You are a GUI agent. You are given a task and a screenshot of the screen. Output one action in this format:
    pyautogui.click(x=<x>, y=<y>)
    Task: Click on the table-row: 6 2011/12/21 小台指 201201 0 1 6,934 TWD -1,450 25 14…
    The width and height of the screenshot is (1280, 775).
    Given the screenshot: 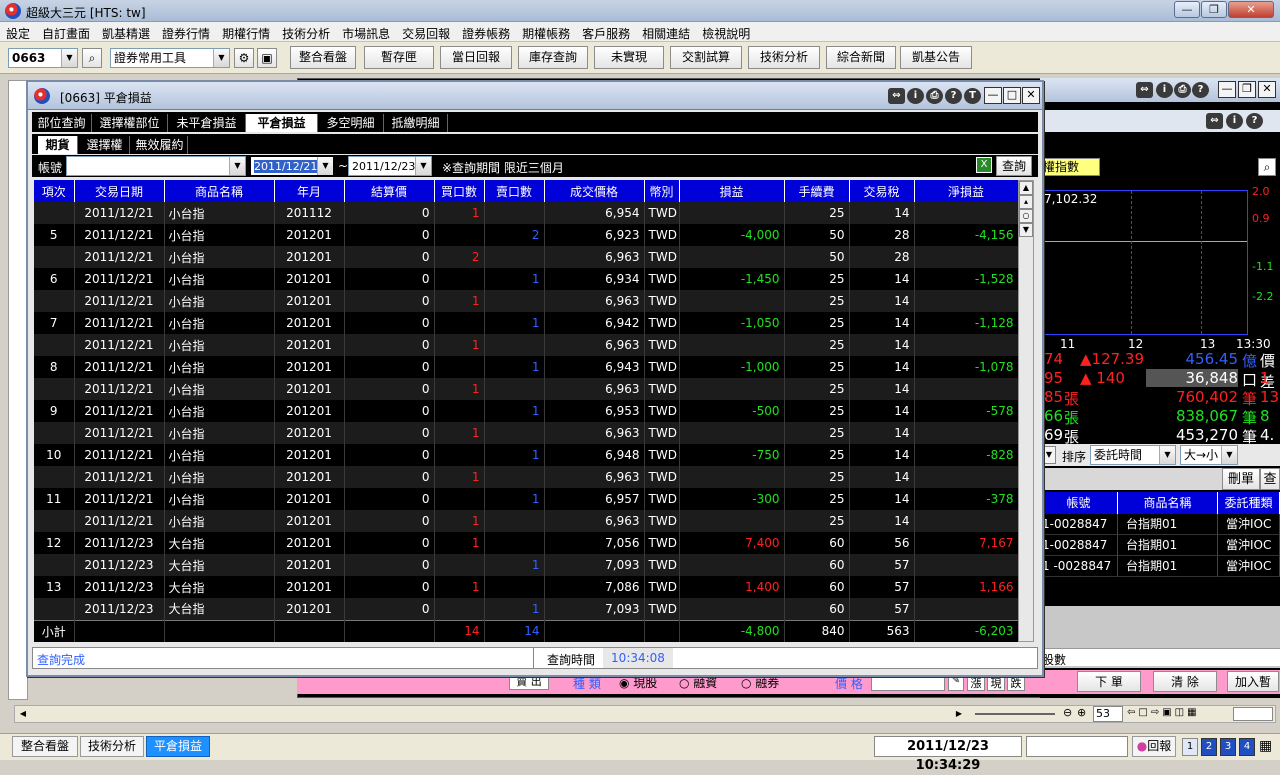 What is the action you would take?
    pyautogui.click(x=526, y=279)
    